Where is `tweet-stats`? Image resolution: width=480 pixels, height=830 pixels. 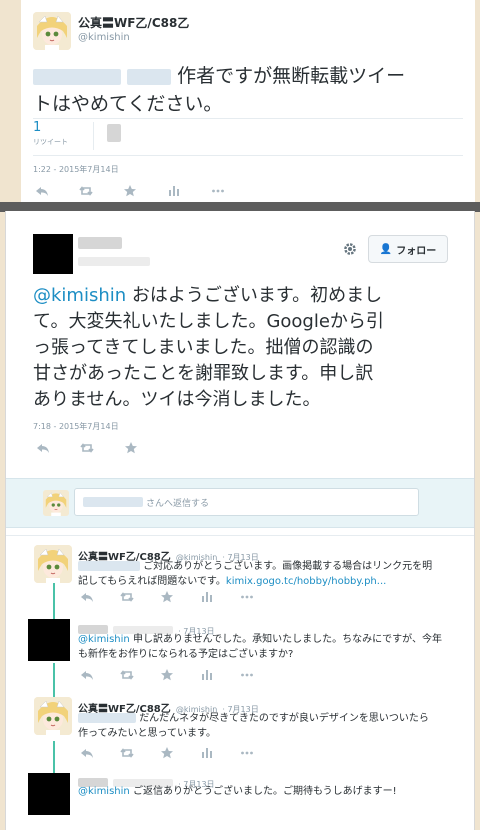
tweet-stats is located at coordinates (248, 137).